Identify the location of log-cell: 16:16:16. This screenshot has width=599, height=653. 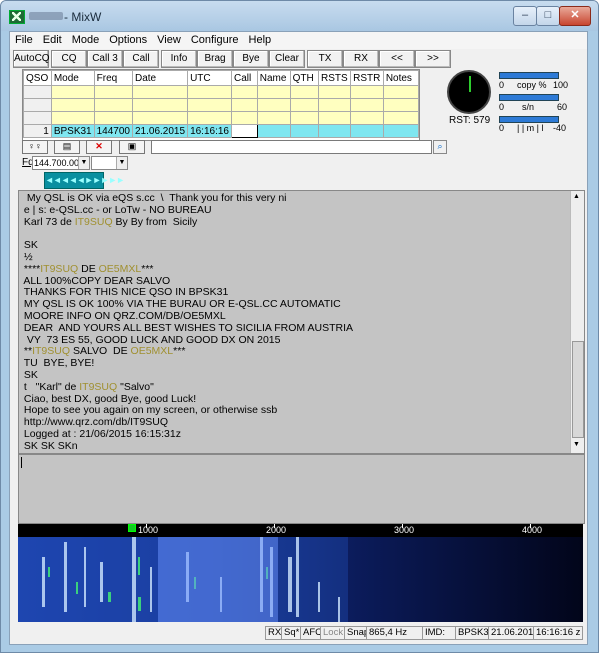
(209, 131).